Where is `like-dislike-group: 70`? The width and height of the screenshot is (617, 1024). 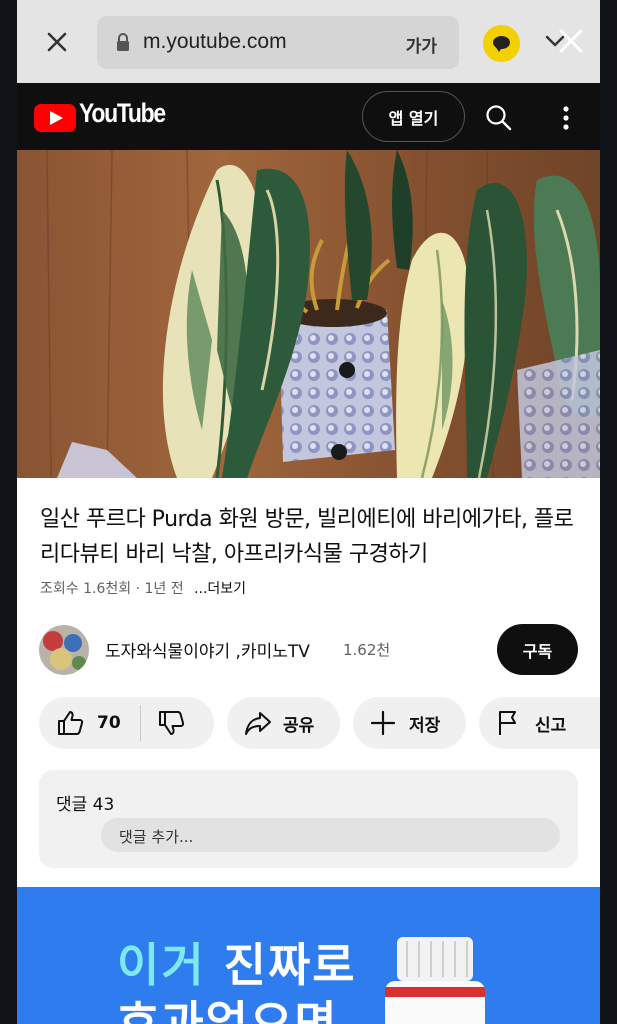
like-dislike-group: 70 is located at coordinates (126, 723).